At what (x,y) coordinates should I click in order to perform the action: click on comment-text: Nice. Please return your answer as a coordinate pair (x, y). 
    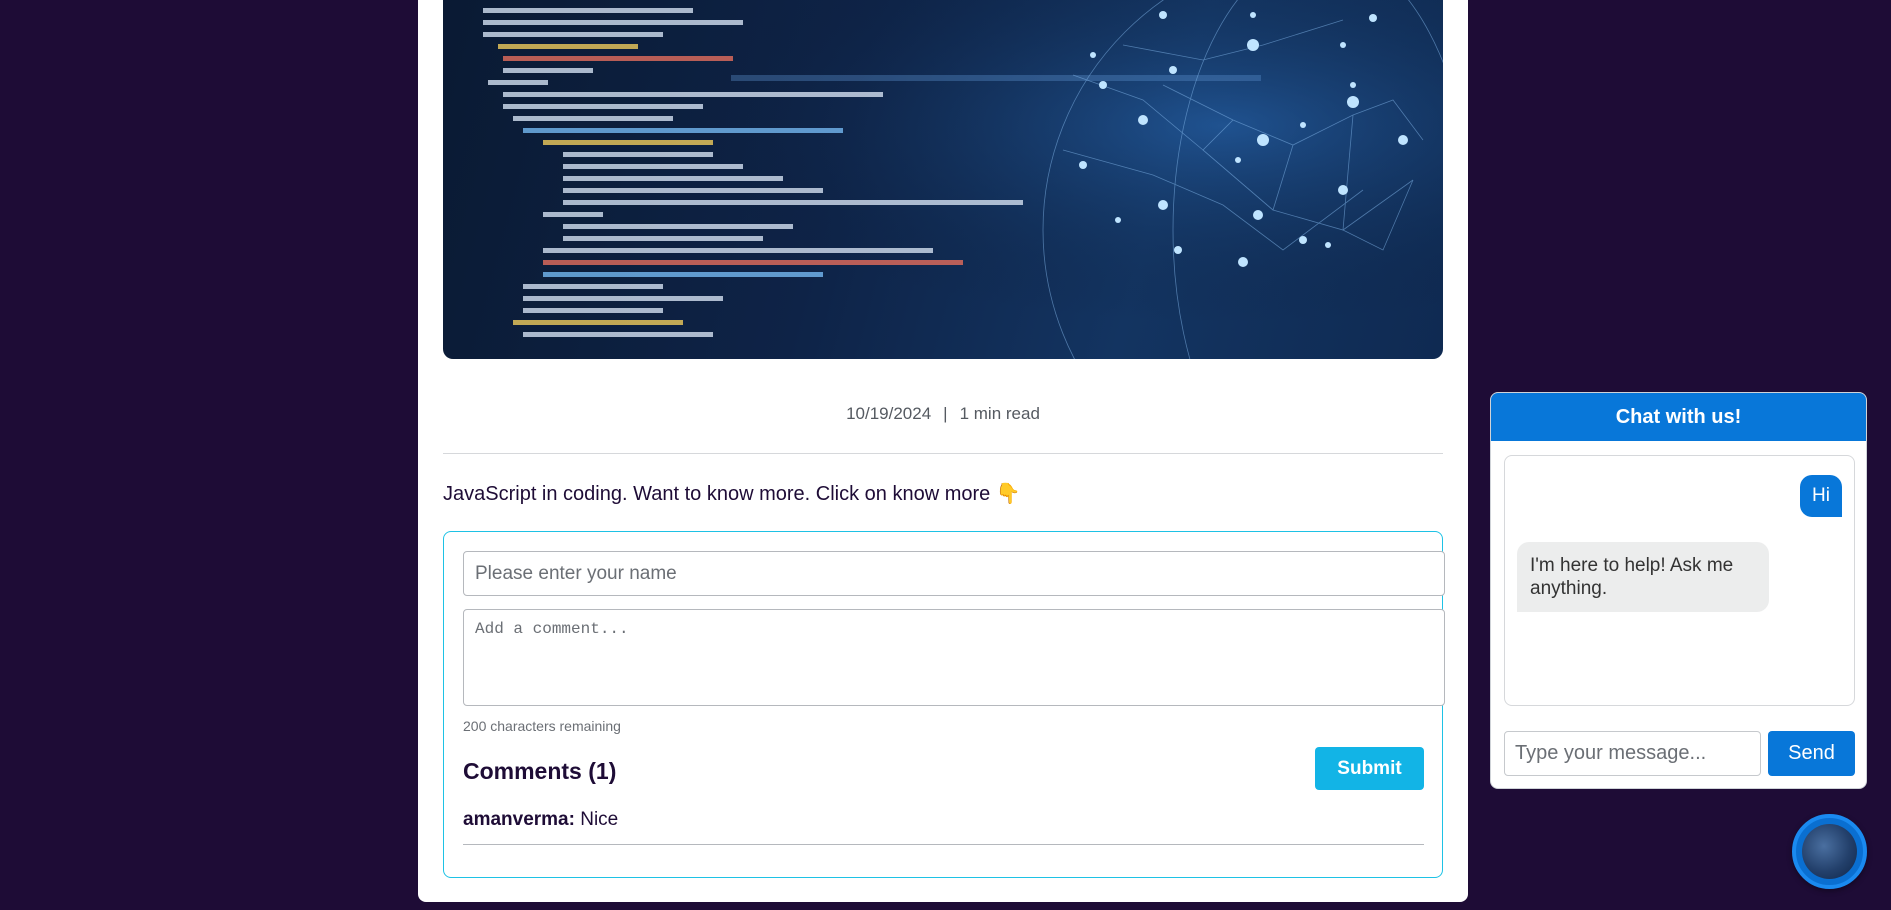
    Looking at the image, I should click on (599, 819).